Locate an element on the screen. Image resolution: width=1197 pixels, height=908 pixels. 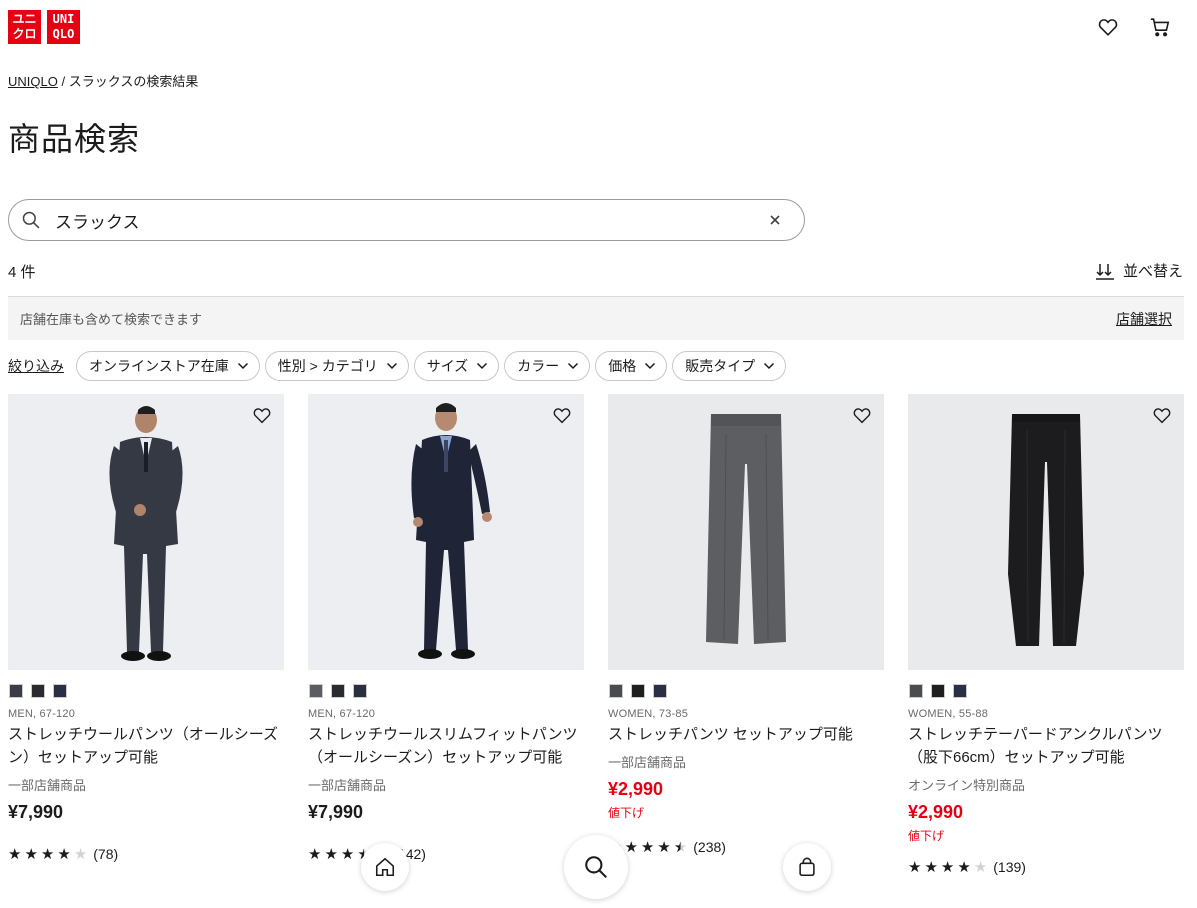
product-gender-size: MEN, 67-120 is located at coordinates (42, 714).